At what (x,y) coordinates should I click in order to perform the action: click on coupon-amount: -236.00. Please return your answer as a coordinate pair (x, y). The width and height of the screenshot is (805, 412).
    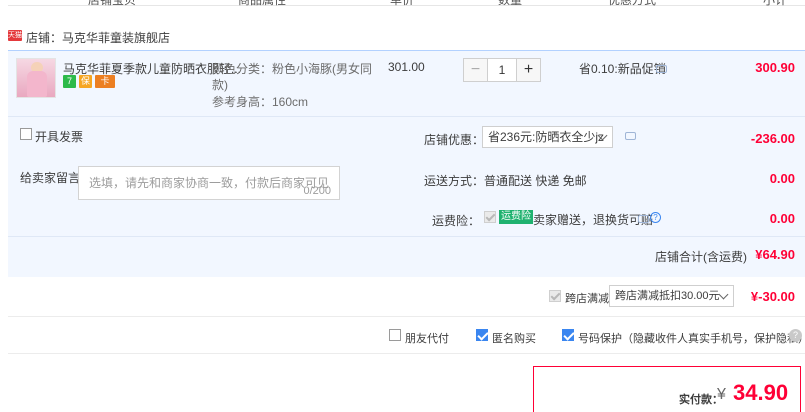
    Looking at the image, I should click on (772, 138).